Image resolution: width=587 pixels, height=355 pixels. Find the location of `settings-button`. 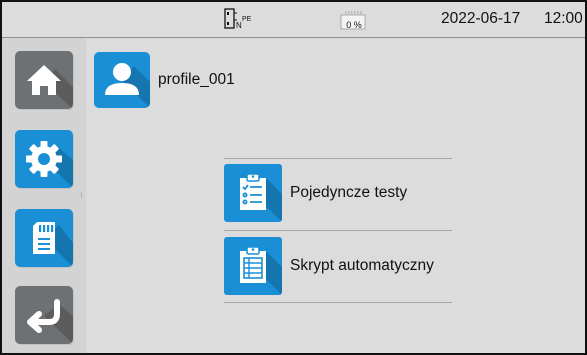

settings-button is located at coordinates (44, 159).